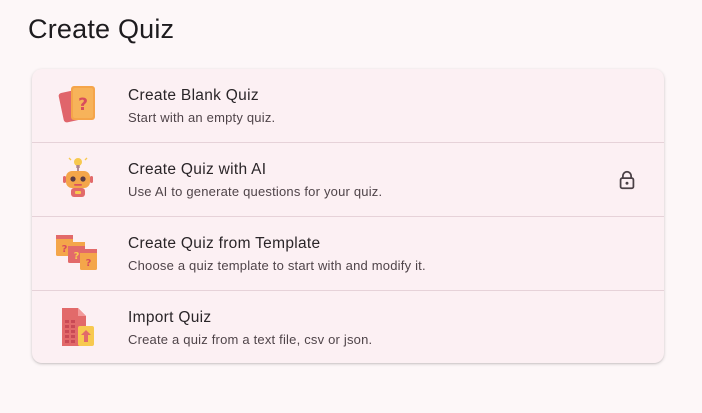  I want to click on option-title: Create Quiz from Template, so click(224, 243).